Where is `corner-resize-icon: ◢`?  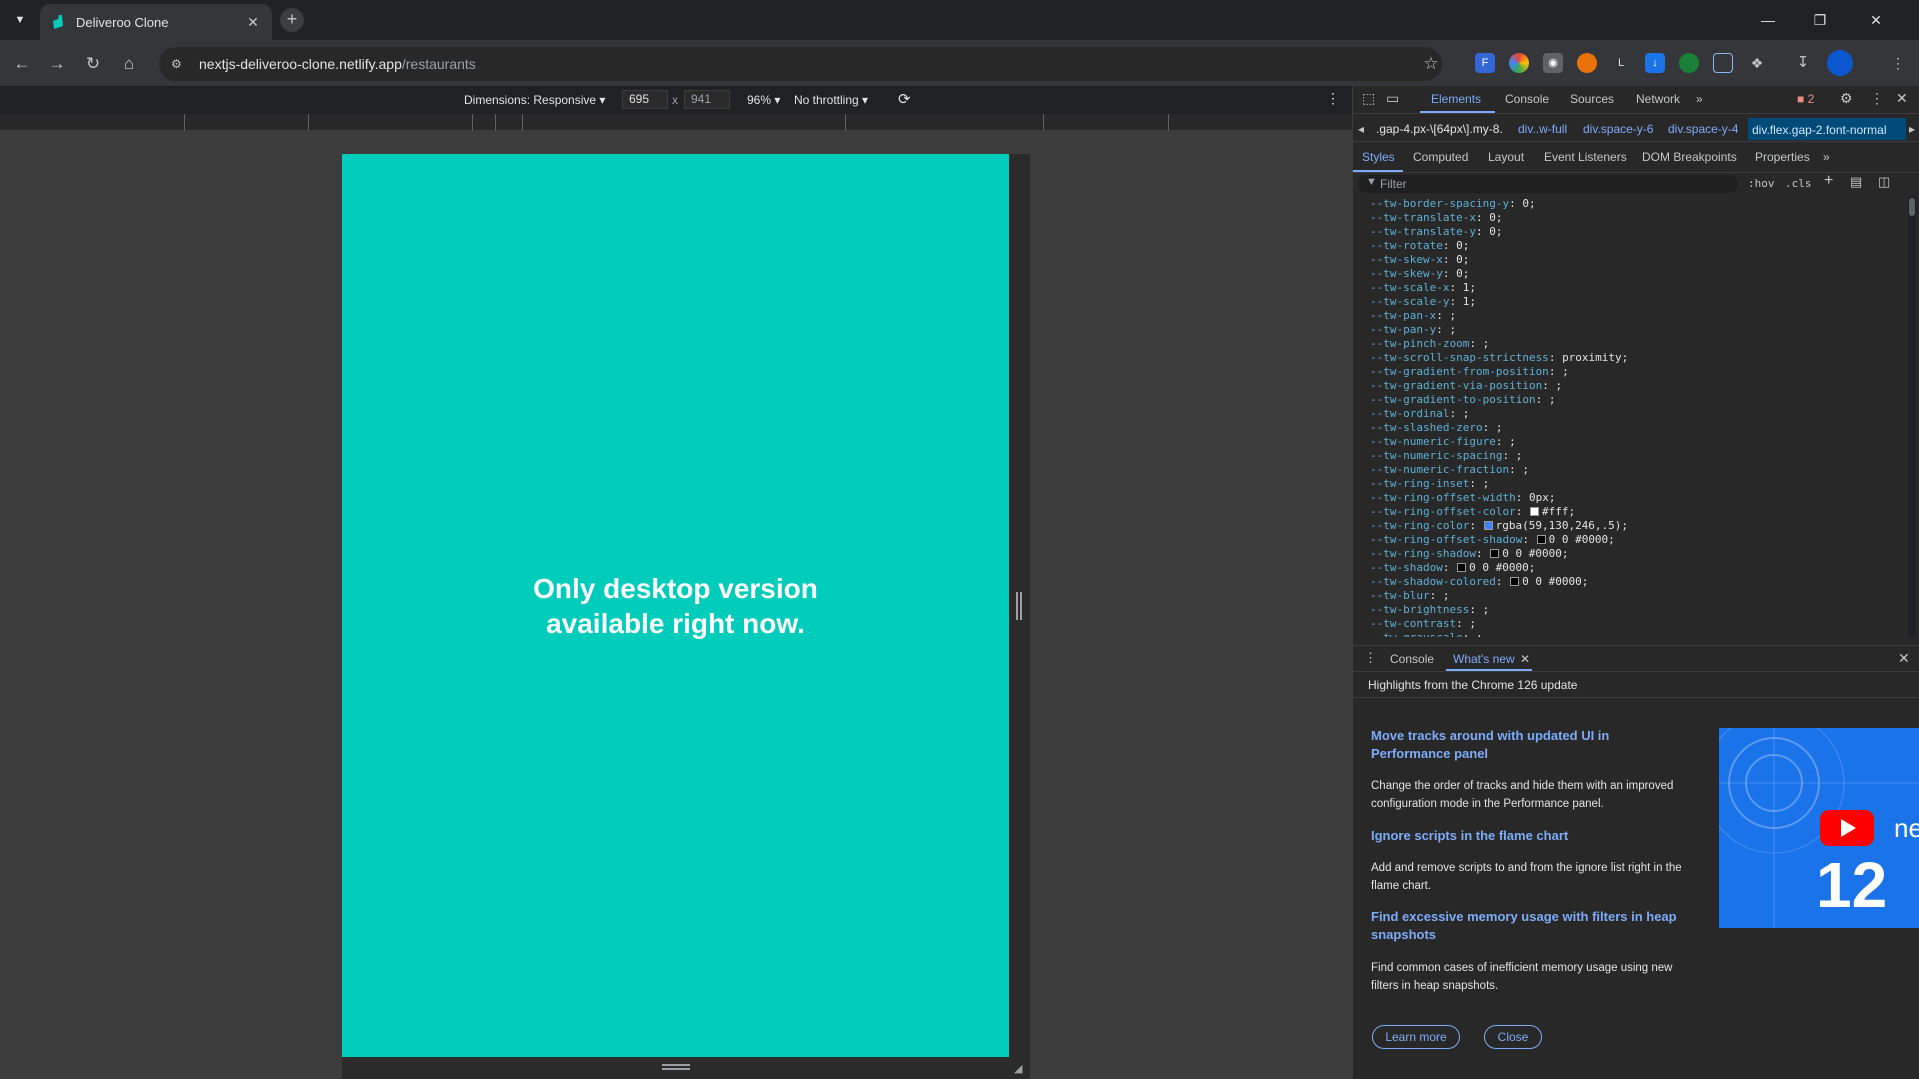 corner-resize-icon: ◢ is located at coordinates (1020, 1068).